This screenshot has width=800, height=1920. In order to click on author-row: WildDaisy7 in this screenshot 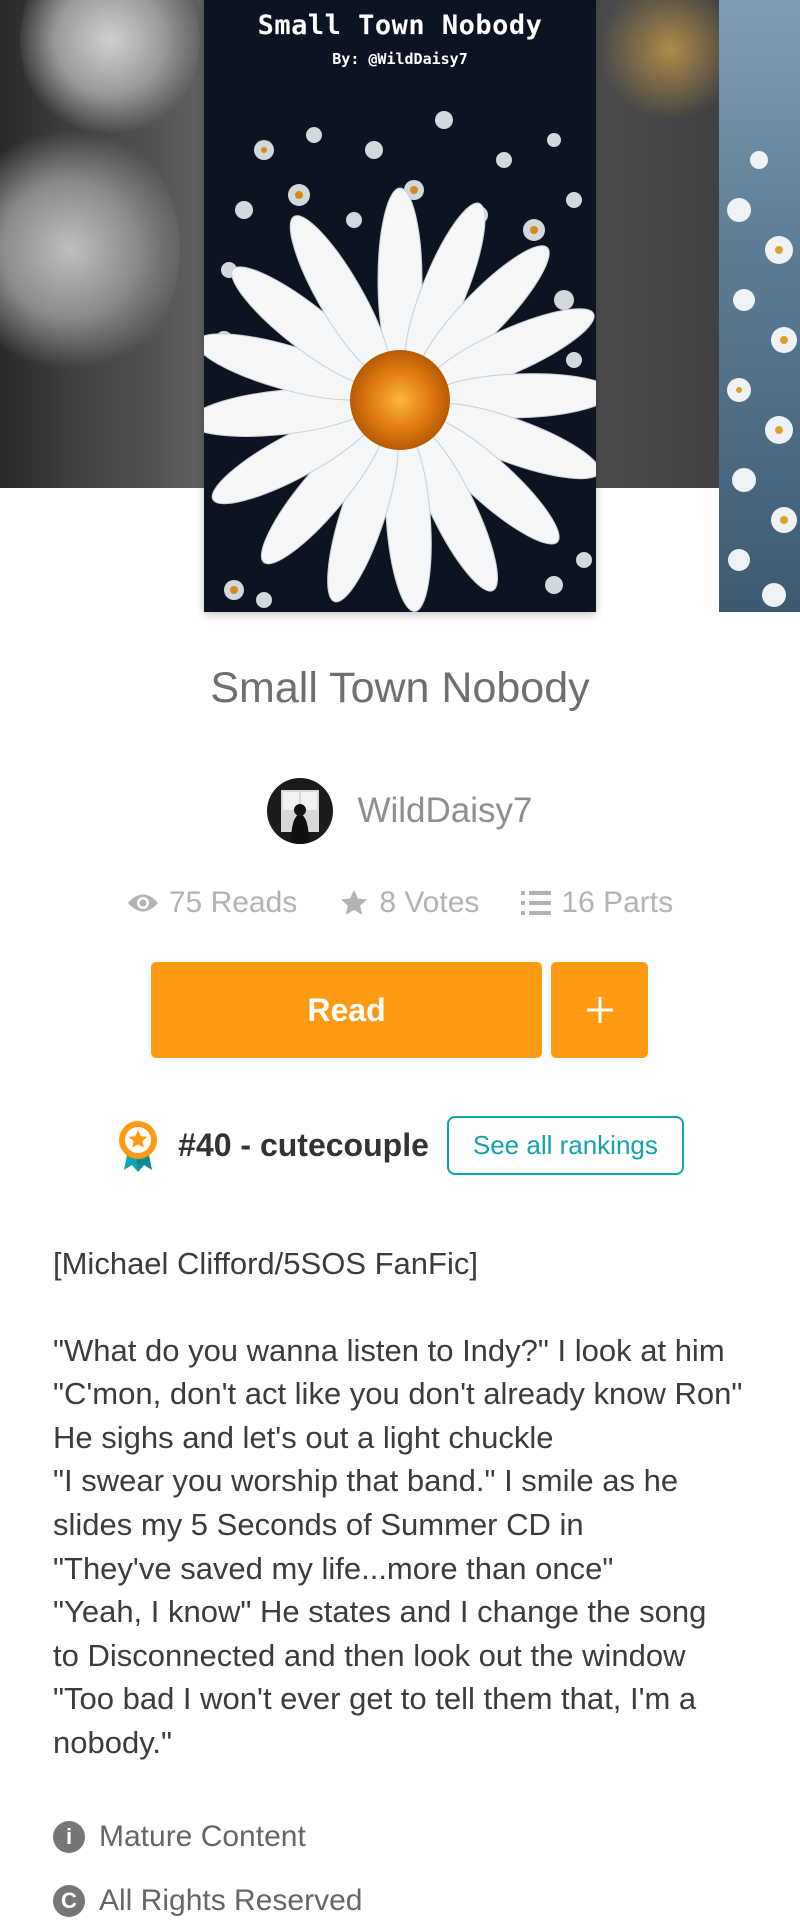, I will do `click(400, 811)`.